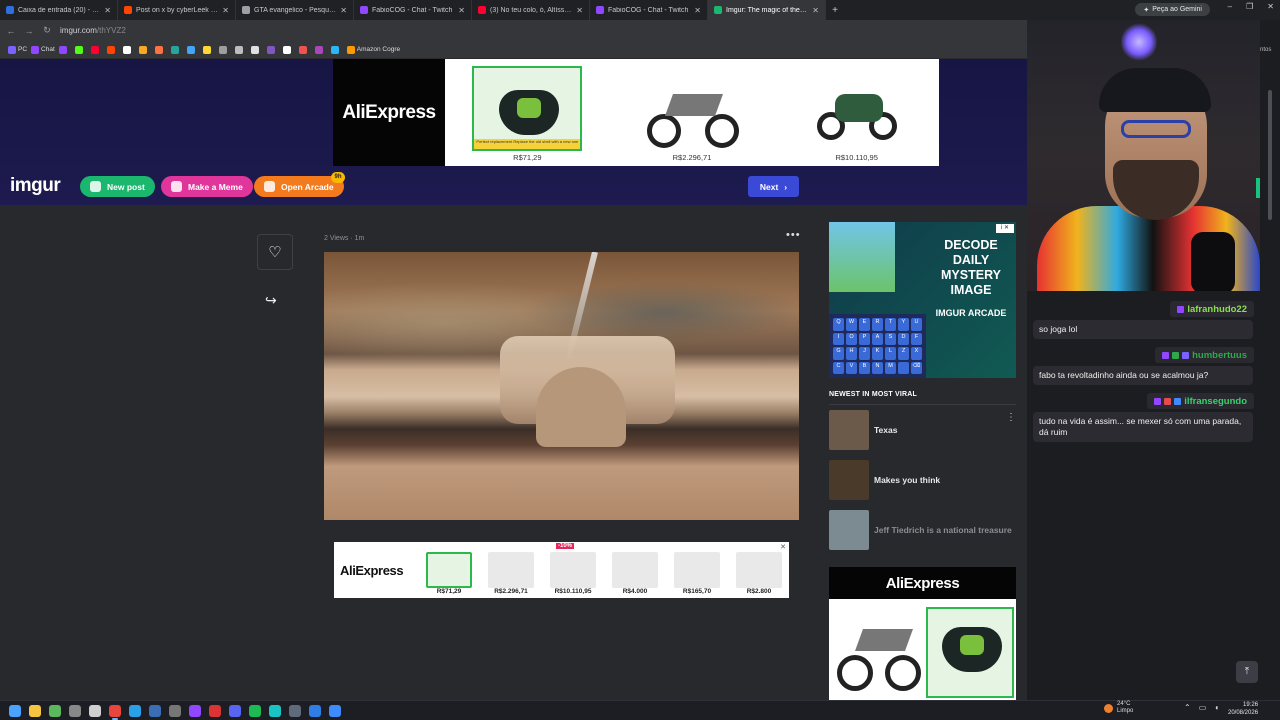 The image size is (1280, 720). Describe the element at coordinates (115, 712) in the screenshot. I see `chrome-icon` at that location.